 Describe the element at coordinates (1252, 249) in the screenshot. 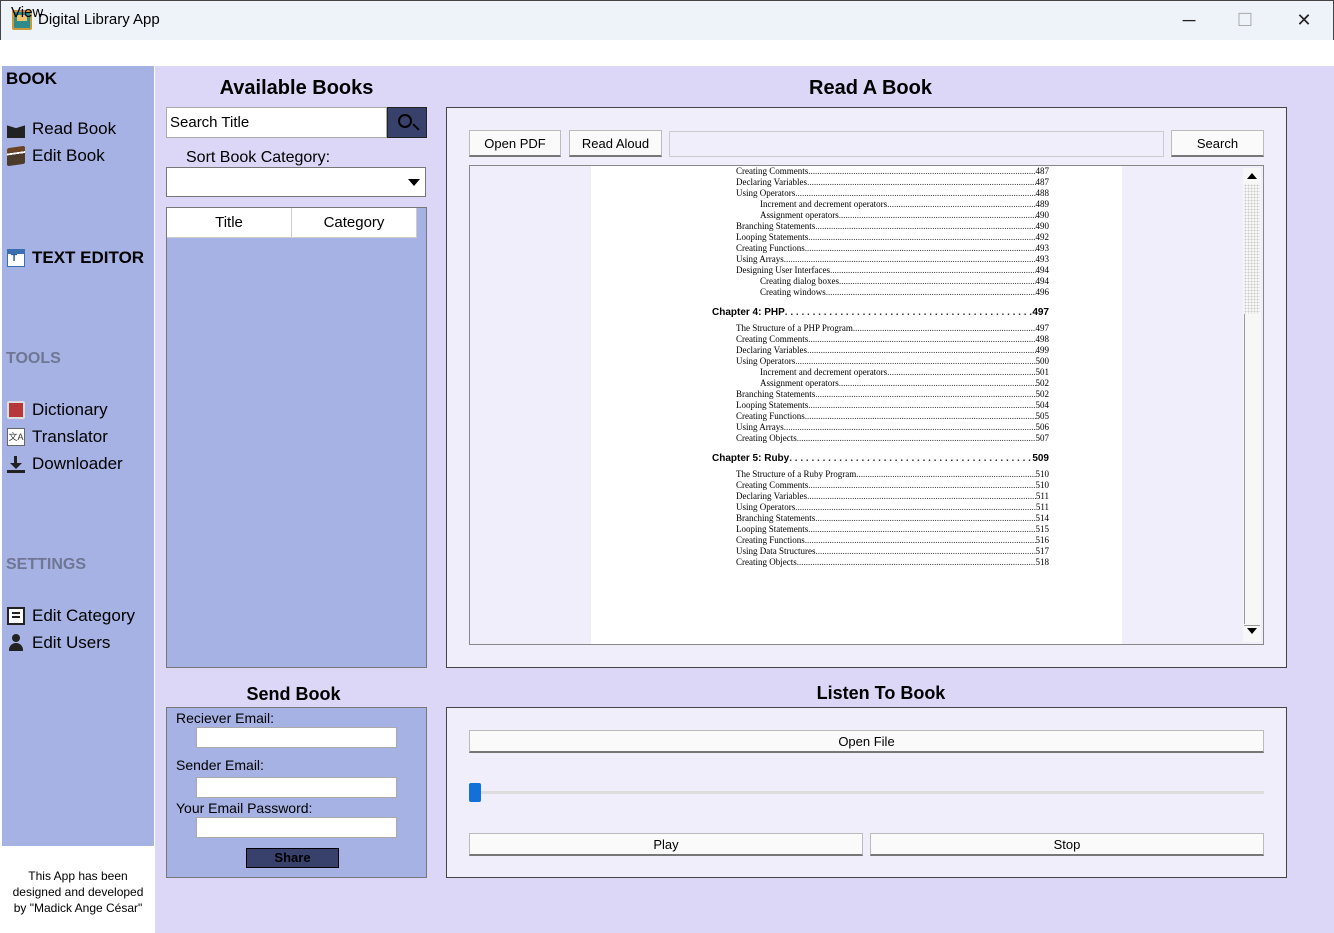

I see `scrollbar-thumb` at that location.